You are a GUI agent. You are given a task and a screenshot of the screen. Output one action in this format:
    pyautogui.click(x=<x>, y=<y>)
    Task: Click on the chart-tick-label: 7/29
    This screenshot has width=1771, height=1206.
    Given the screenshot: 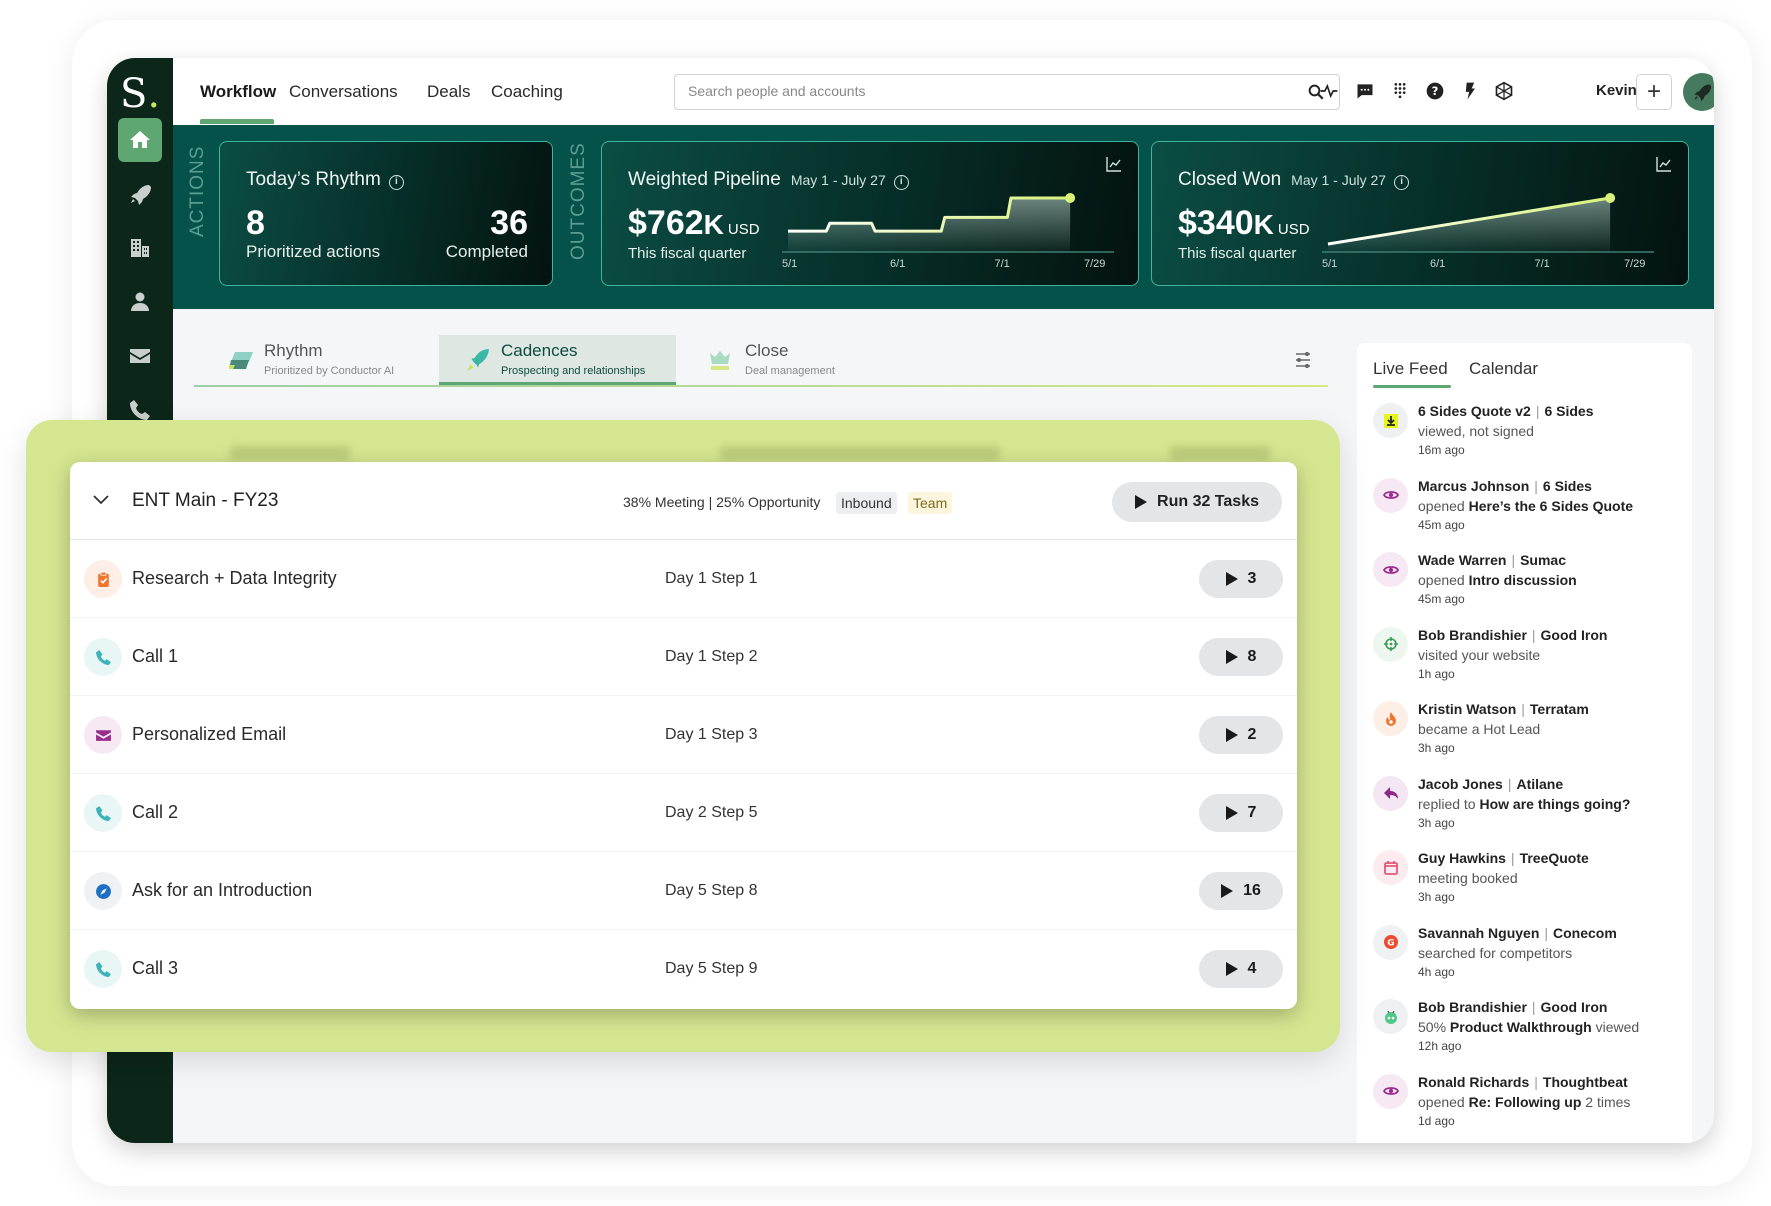 What is the action you would take?
    pyautogui.click(x=1635, y=264)
    